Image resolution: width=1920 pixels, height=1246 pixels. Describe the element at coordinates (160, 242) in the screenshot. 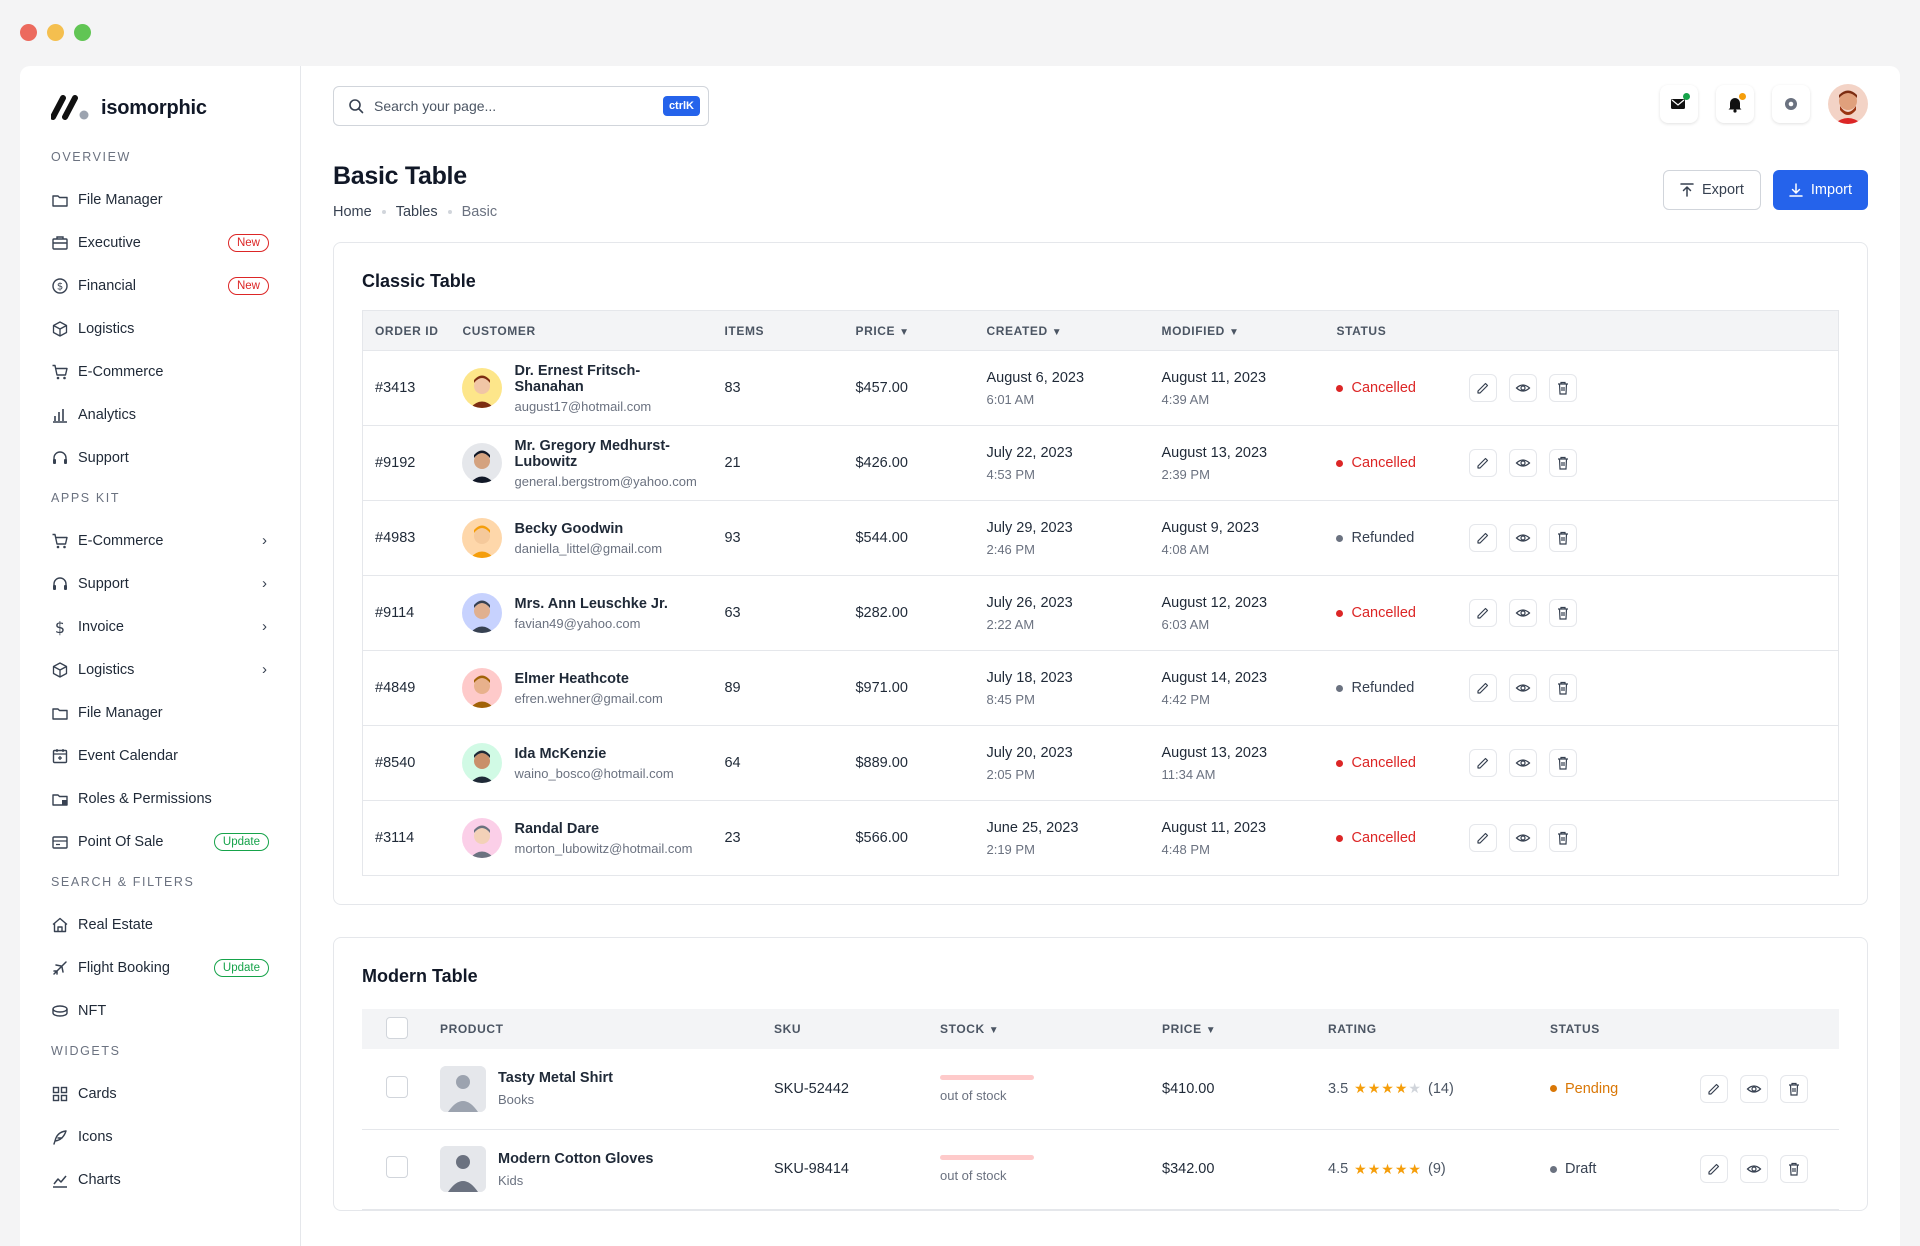

I see `sidebar-item-executive: Executive New` at that location.